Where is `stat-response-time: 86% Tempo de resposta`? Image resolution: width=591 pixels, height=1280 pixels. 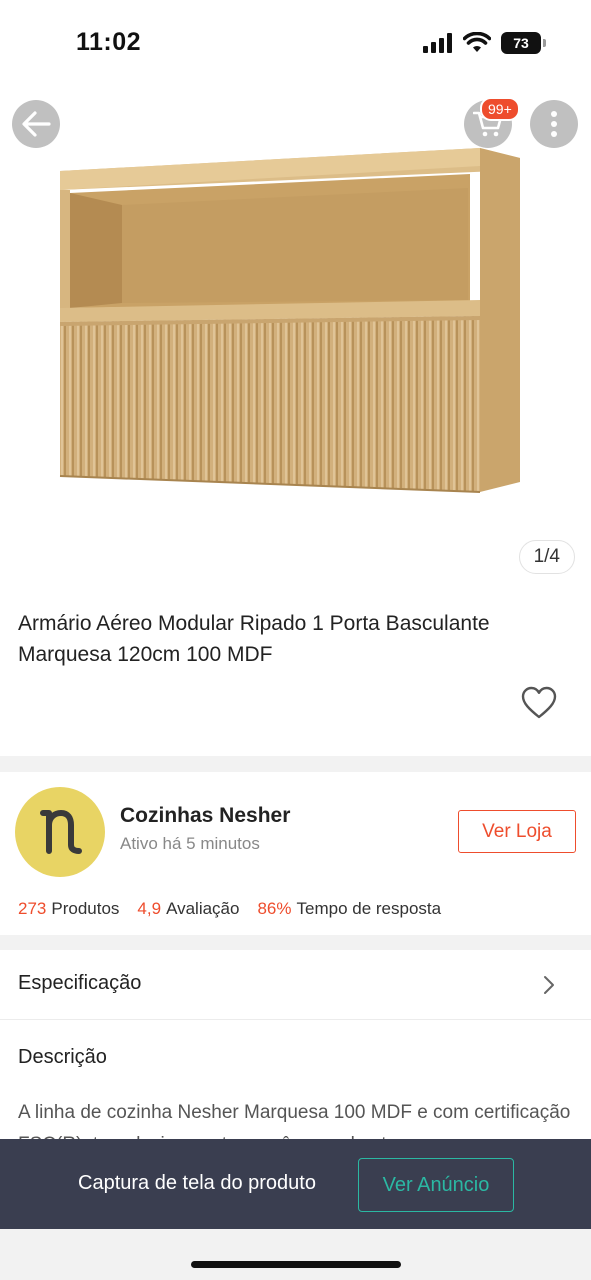
stat-response-time: 86% Tempo de resposta is located at coordinates (349, 909).